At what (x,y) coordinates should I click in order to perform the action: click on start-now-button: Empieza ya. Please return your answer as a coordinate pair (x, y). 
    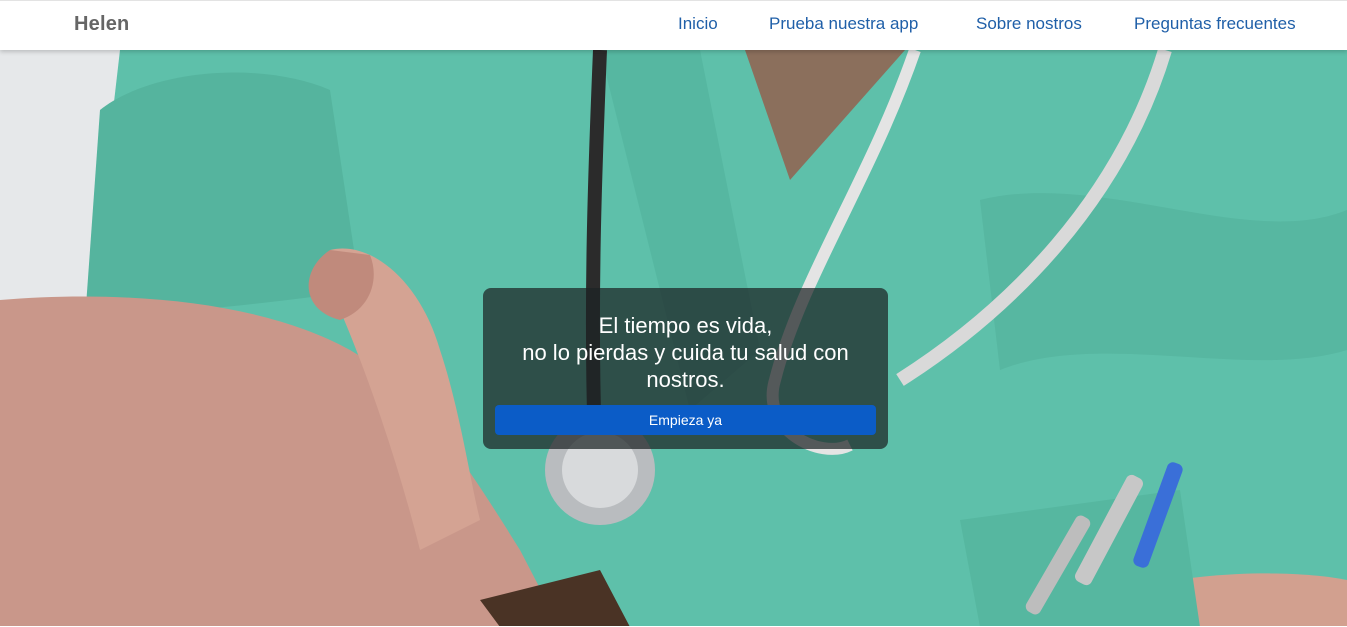
    Looking at the image, I should click on (685, 420).